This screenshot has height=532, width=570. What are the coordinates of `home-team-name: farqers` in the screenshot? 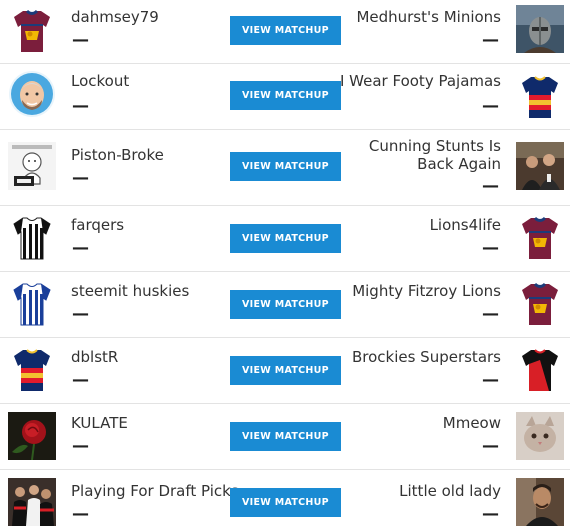 It's located at (97, 225).